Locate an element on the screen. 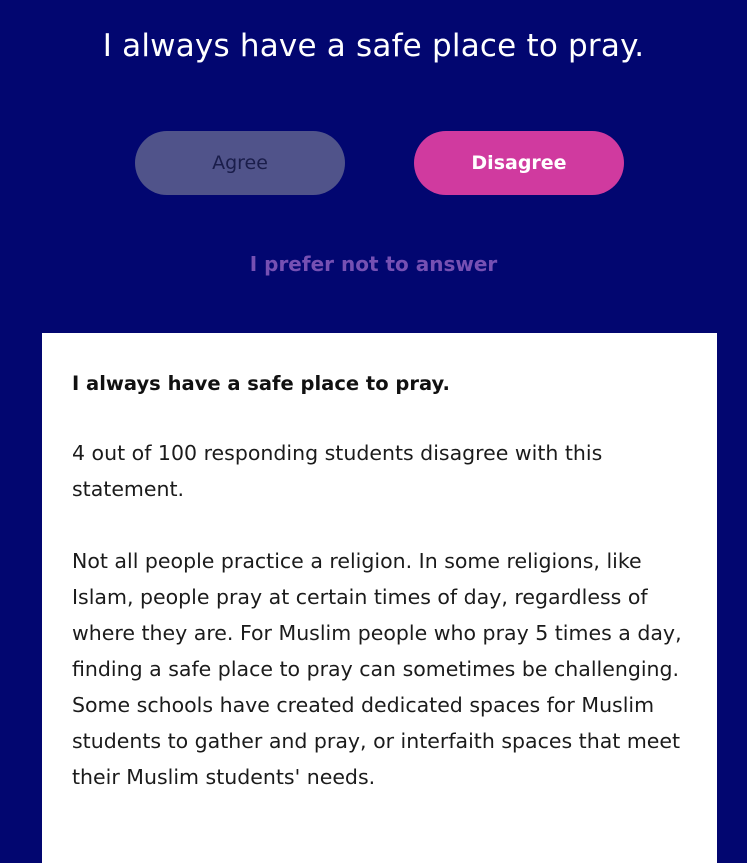  agree-button: Agree is located at coordinates (240, 163).